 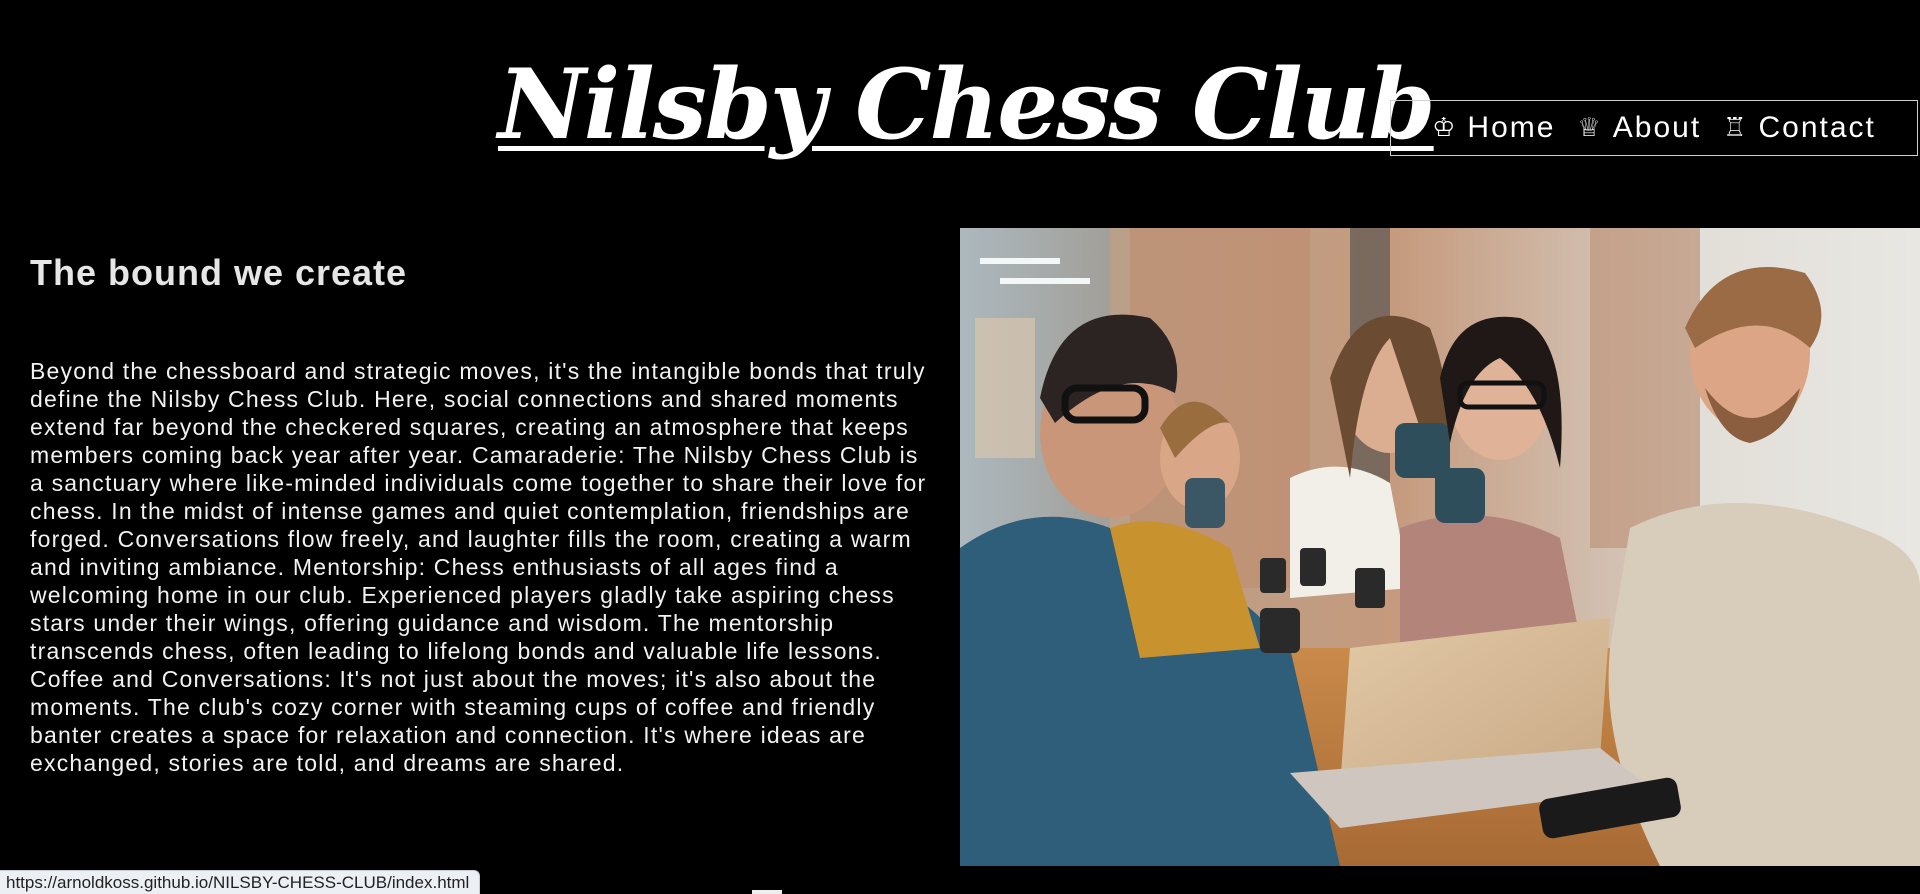 I want to click on bottom-edge-marker, so click(x=767, y=892).